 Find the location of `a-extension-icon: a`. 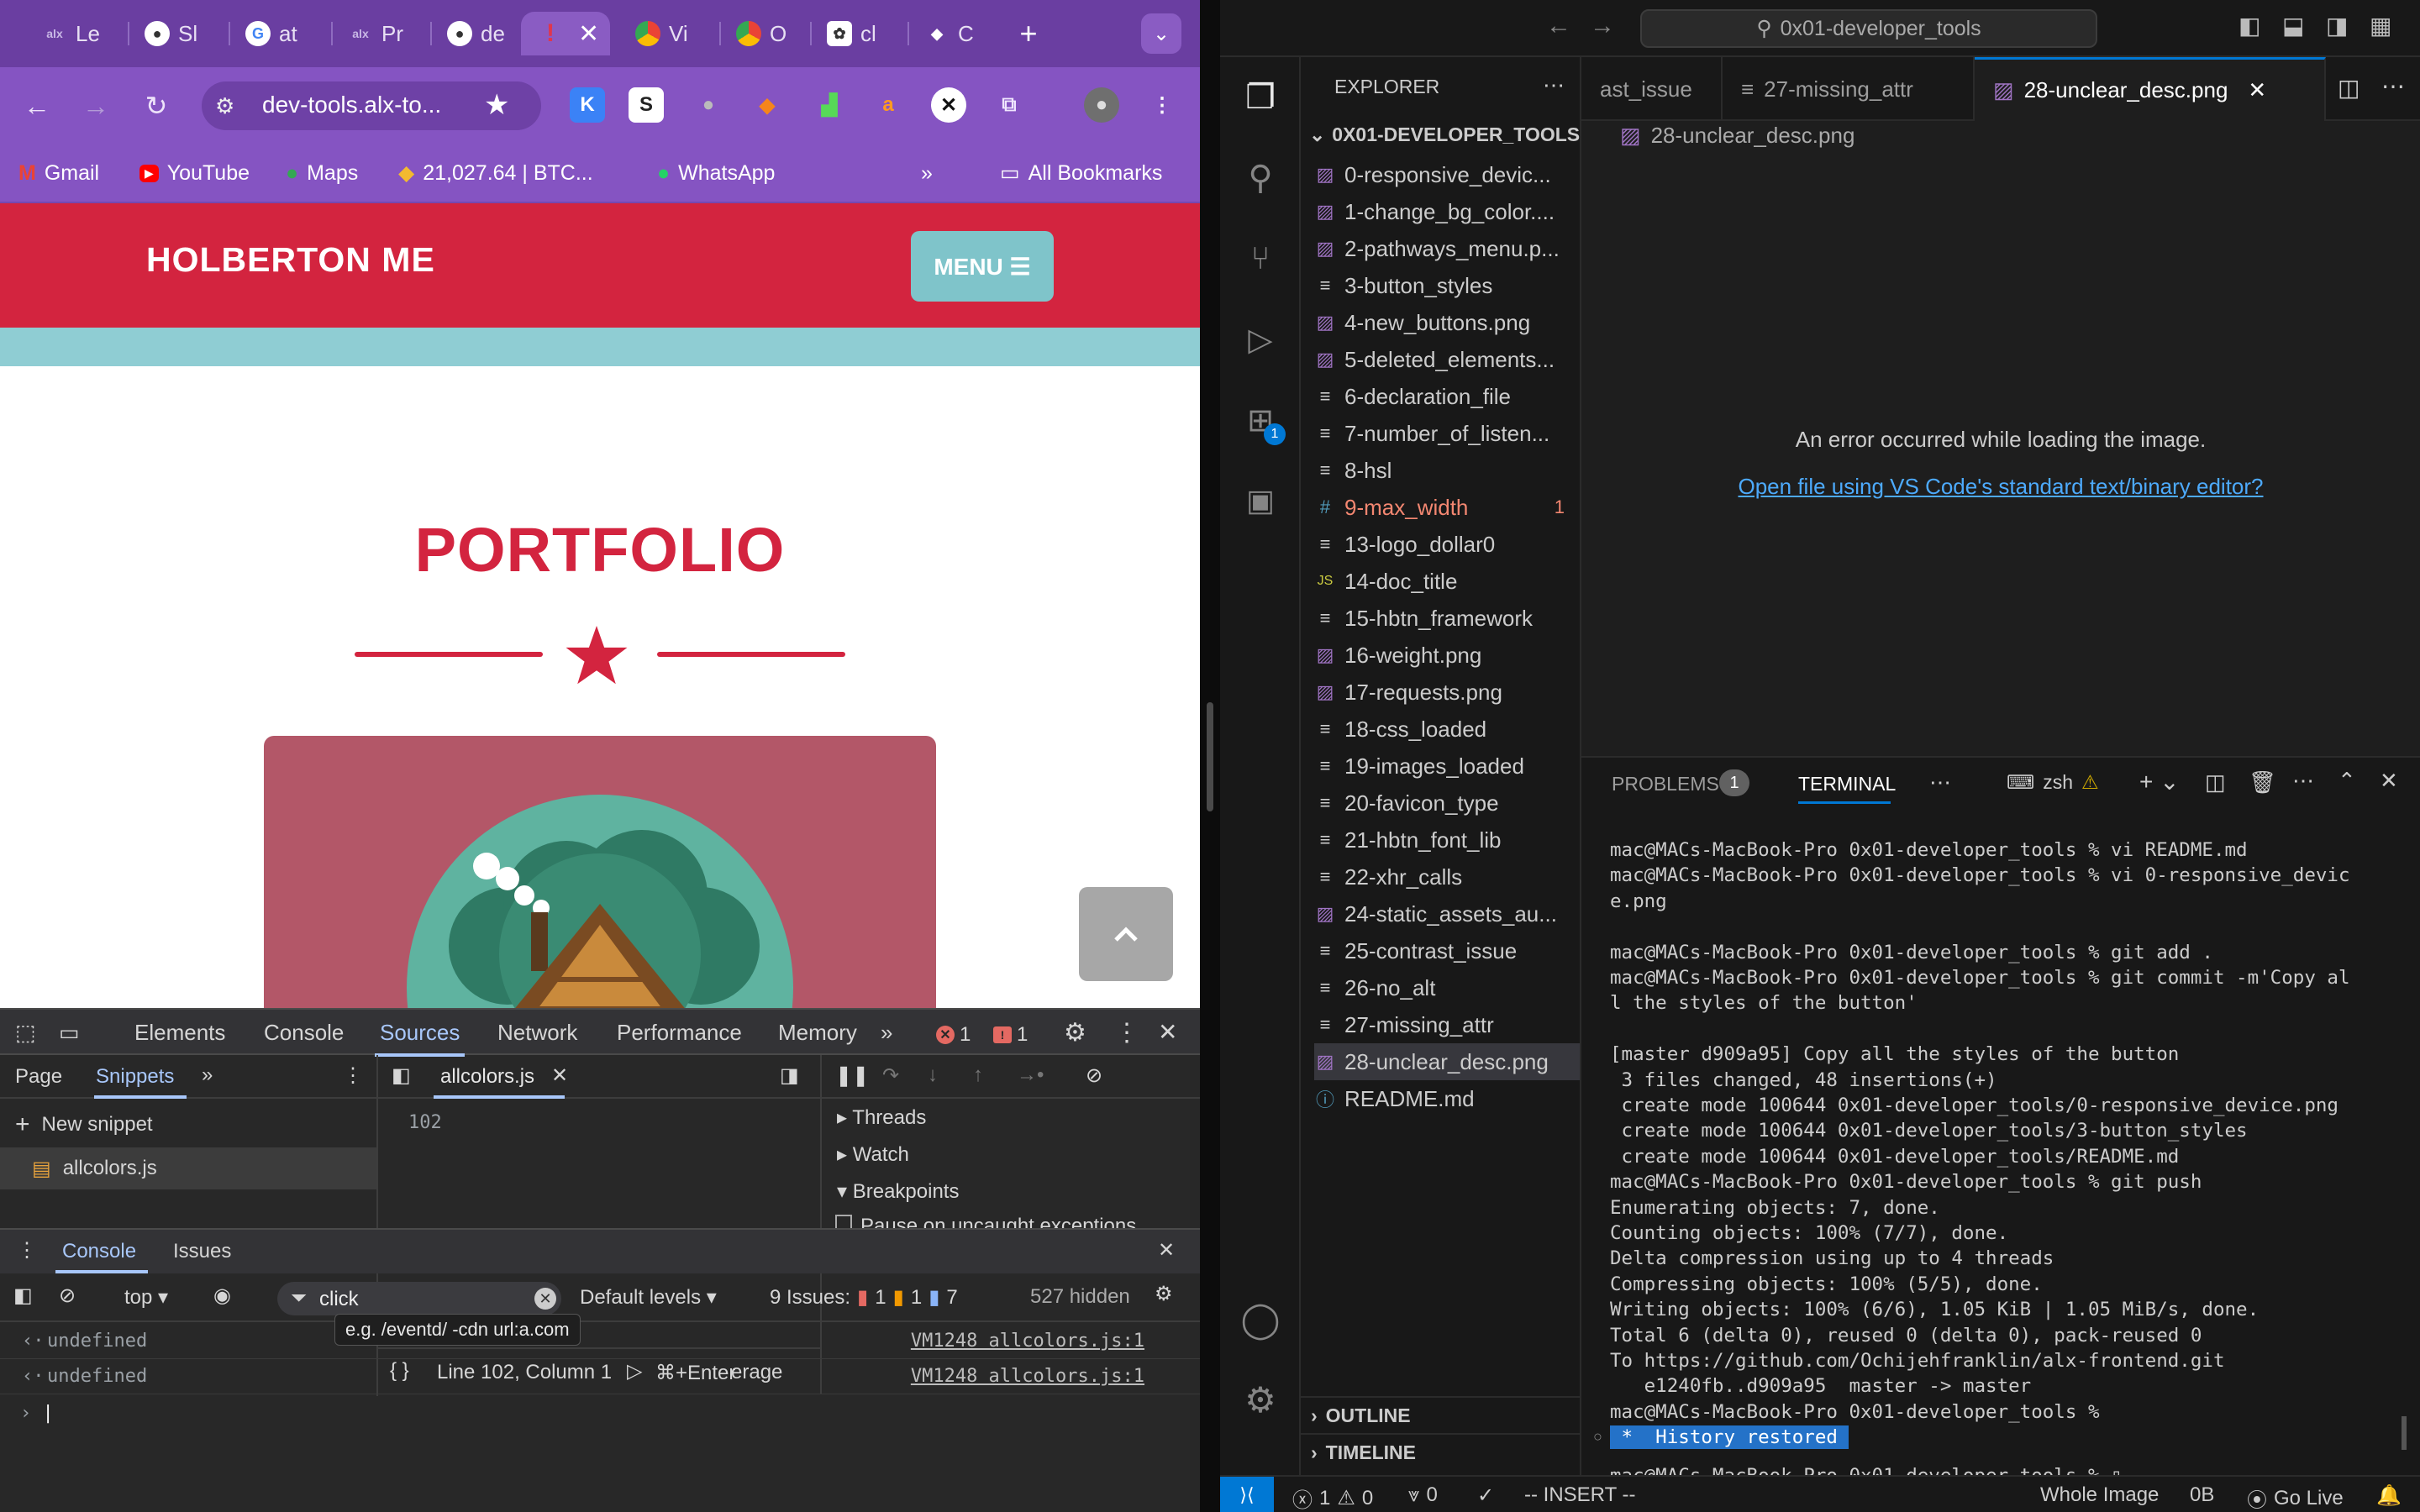

a-extension-icon: a is located at coordinates (889, 105).